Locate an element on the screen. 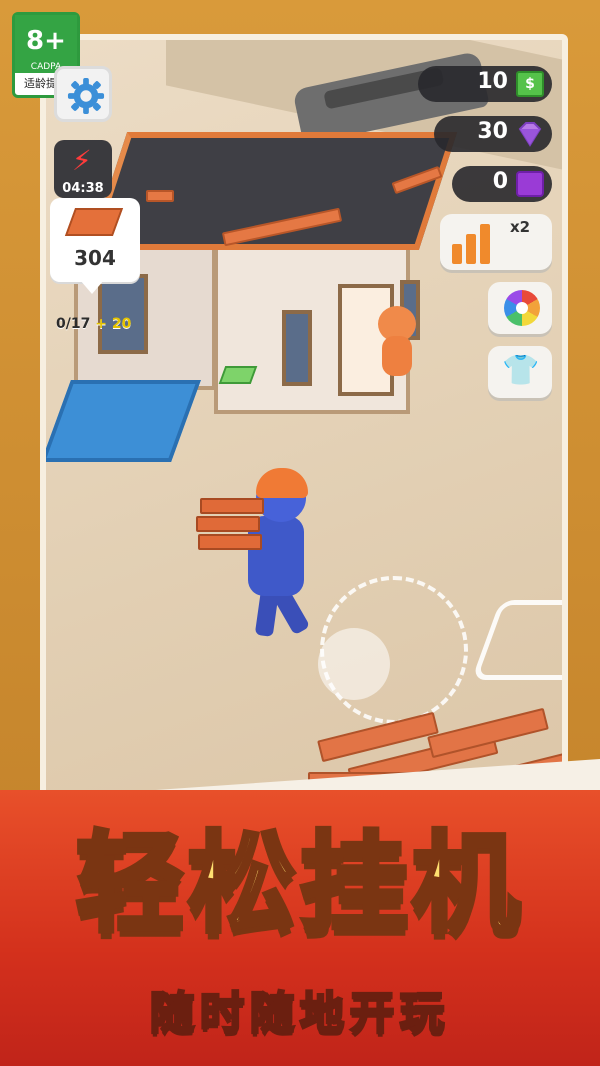 This screenshot has width=600, height=1066. orange-npc-character is located at coordinates (397, 346).